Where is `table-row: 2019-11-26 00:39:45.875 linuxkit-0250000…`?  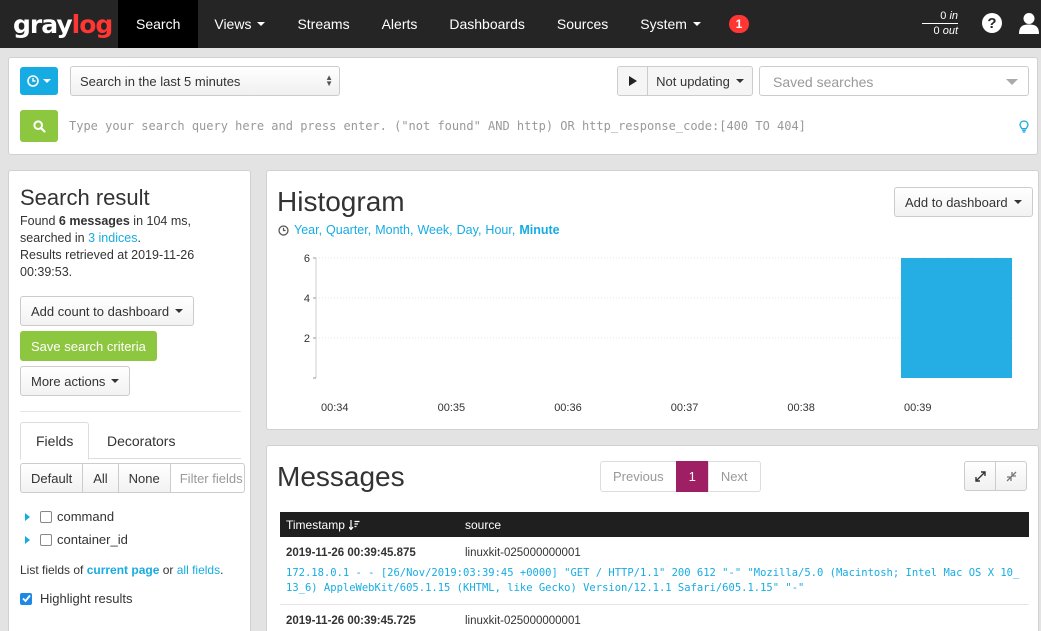
table-row: 2019-11-26 00:39:45.875 linuxkit-0250000… is located at coordinates (654, 571).